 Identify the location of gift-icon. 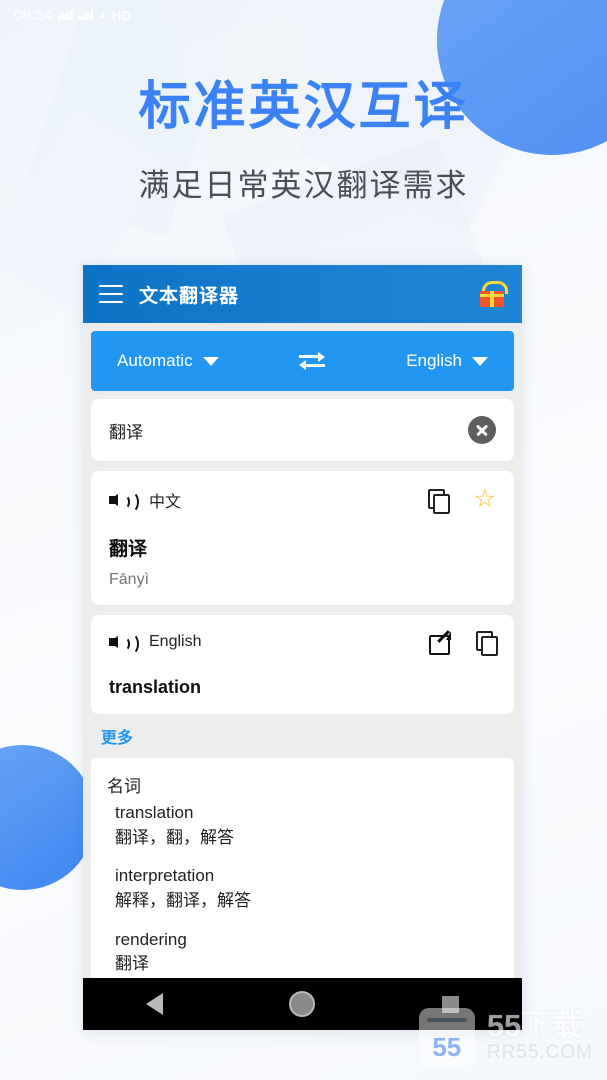
(493, 294).